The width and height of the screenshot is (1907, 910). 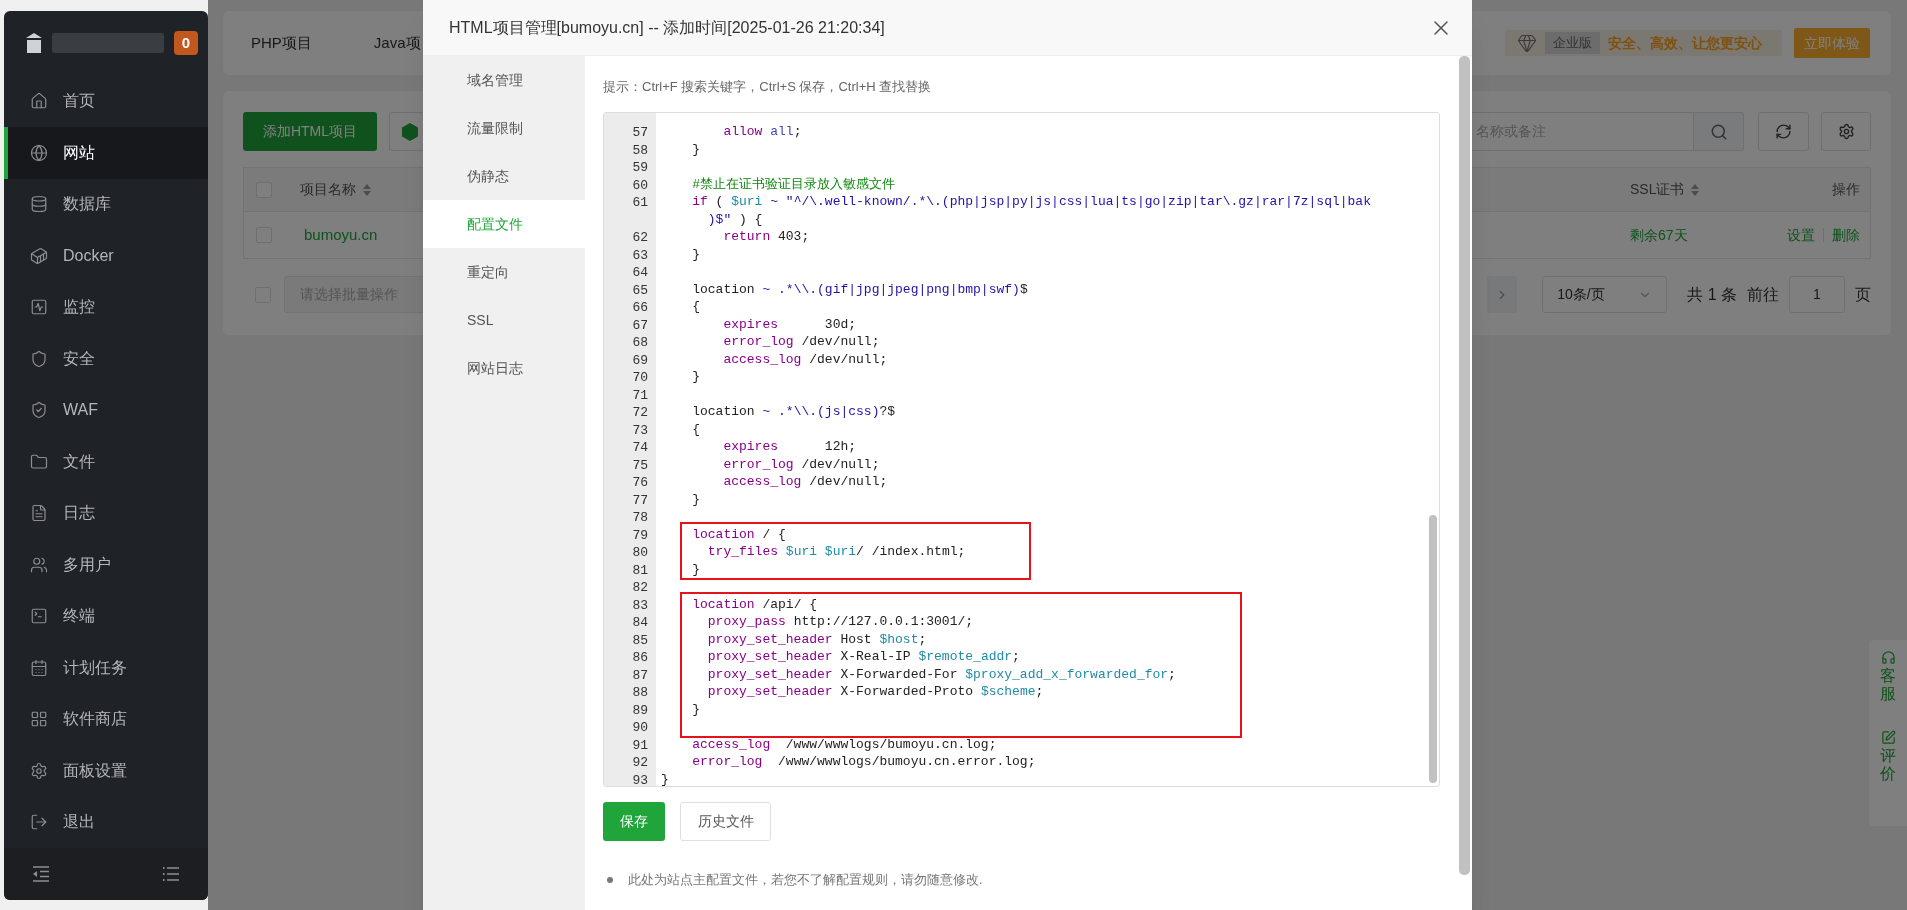 I want to click on line-number: 91, so click(x=640, y=745).